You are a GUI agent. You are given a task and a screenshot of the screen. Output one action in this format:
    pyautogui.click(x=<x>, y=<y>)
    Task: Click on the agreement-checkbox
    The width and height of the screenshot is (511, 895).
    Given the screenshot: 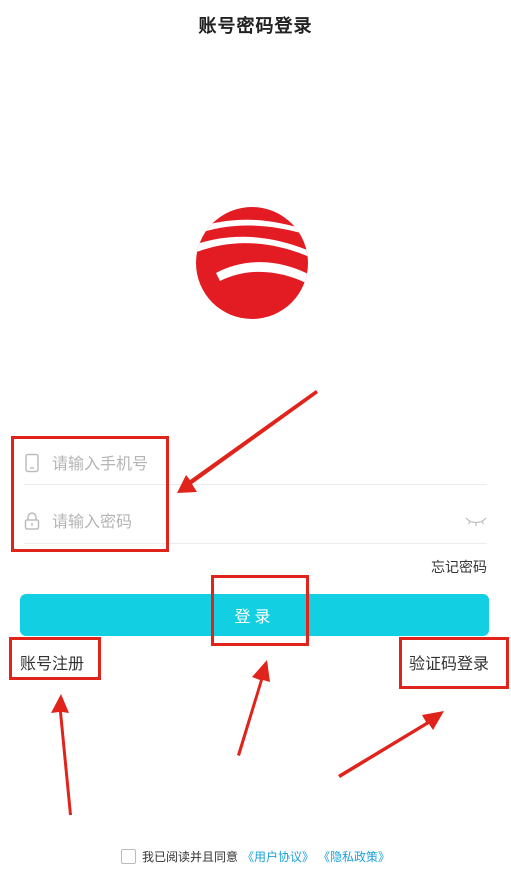 What is the action you would take?
    pyautogui.click(x=128, y=856)
    